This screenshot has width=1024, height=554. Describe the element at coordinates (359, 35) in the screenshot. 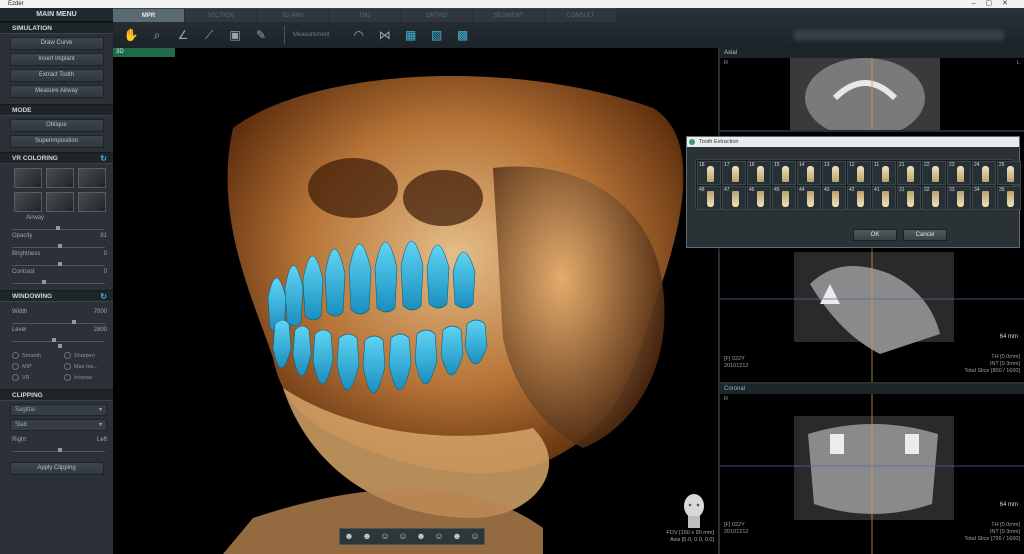

I see `airway-icon: ◠` at that location.